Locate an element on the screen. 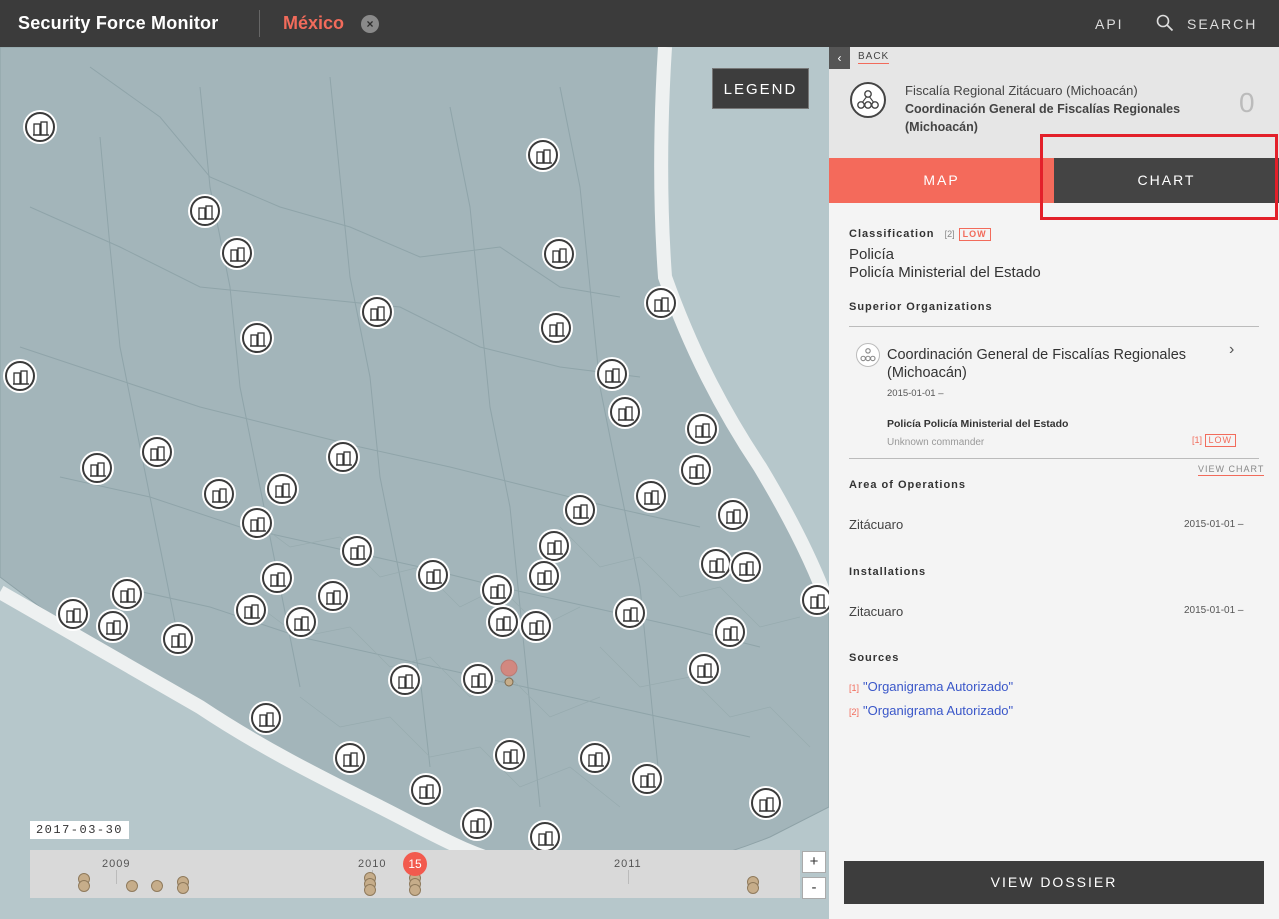  source-item: [1] "Organigrama Autorizado" is located at coordinates (931, 686).